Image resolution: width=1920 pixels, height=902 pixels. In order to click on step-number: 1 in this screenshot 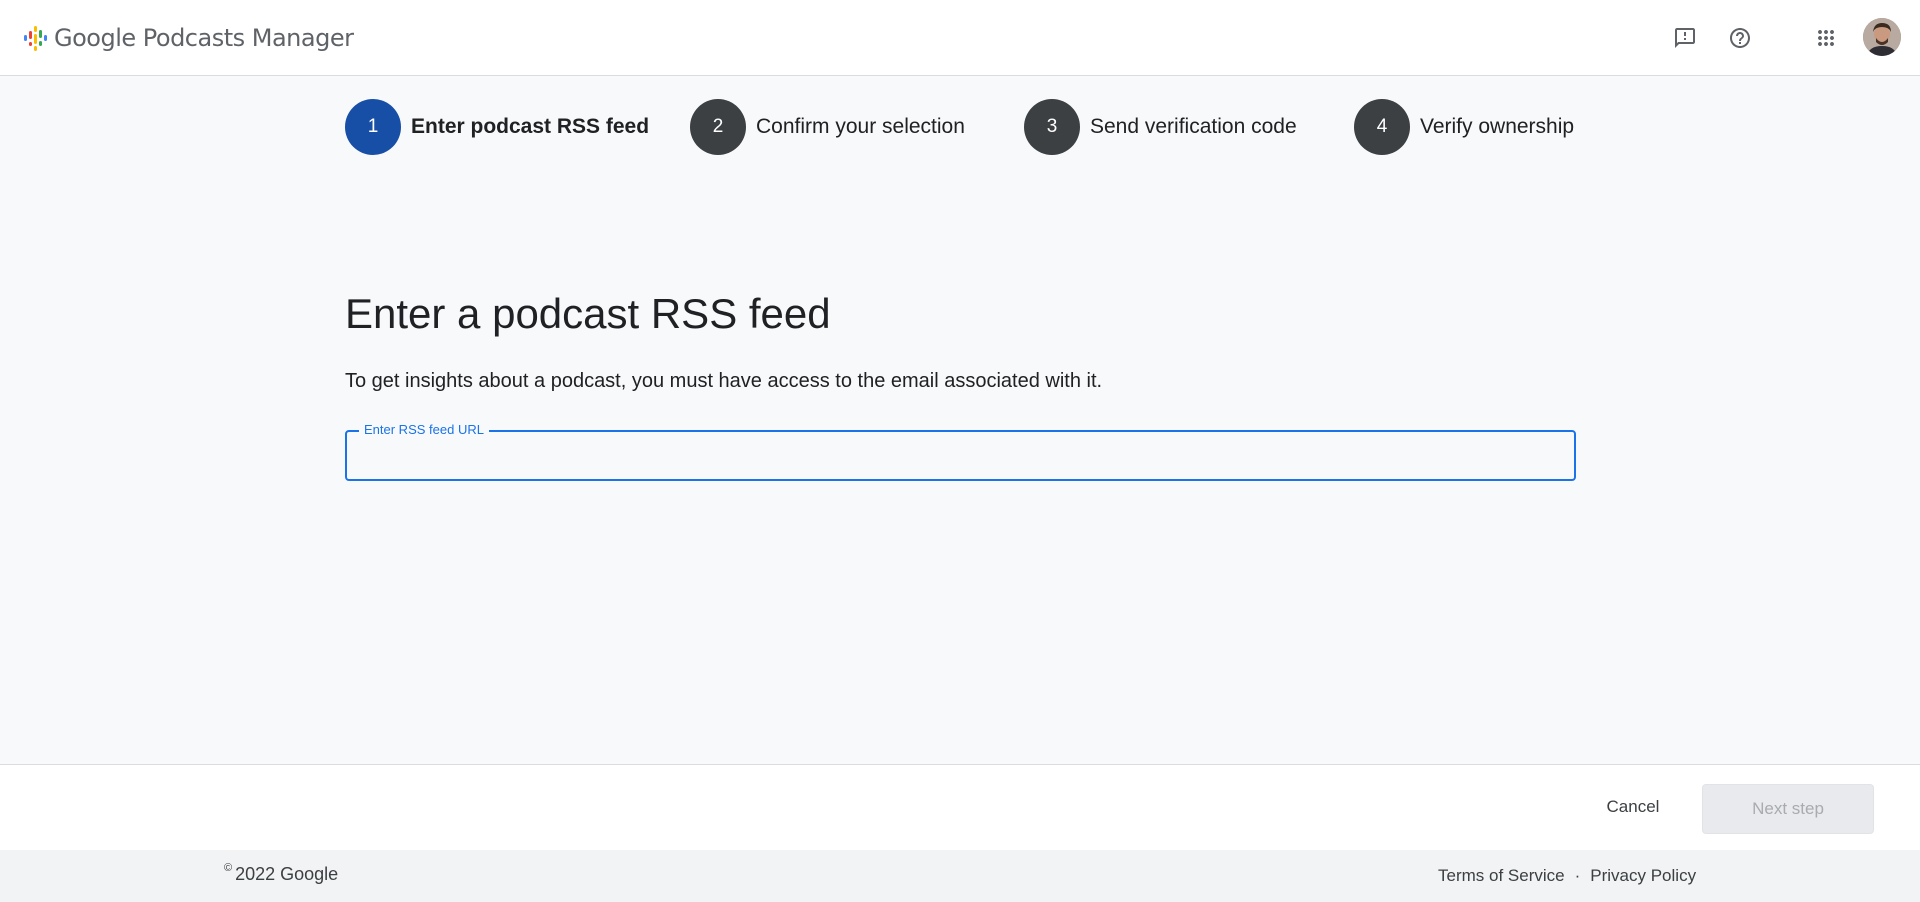, I will do `click(373, 127)`.